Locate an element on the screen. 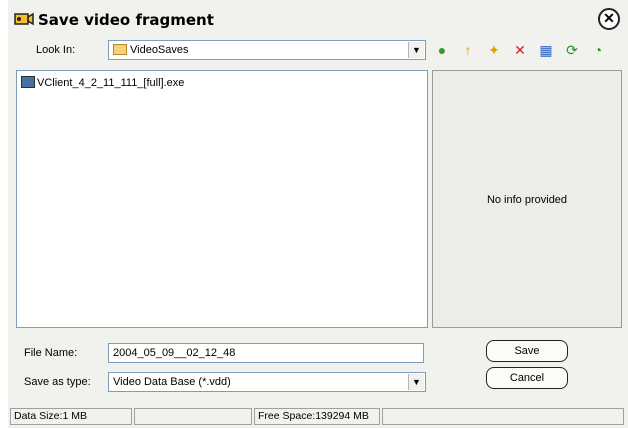 The width and height of the screenshot is (628, 428). free-space-status: Free Space:139294 MB is located at coordinates (317, 416).